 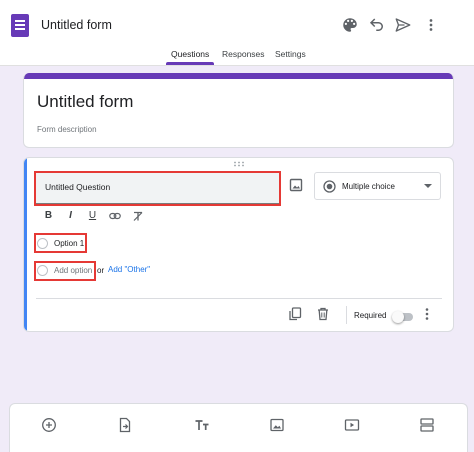 What do you see at coordinates (398, 317) in the screenshot?
I see `required-toggle-knob` at bounding box center [398, 317].